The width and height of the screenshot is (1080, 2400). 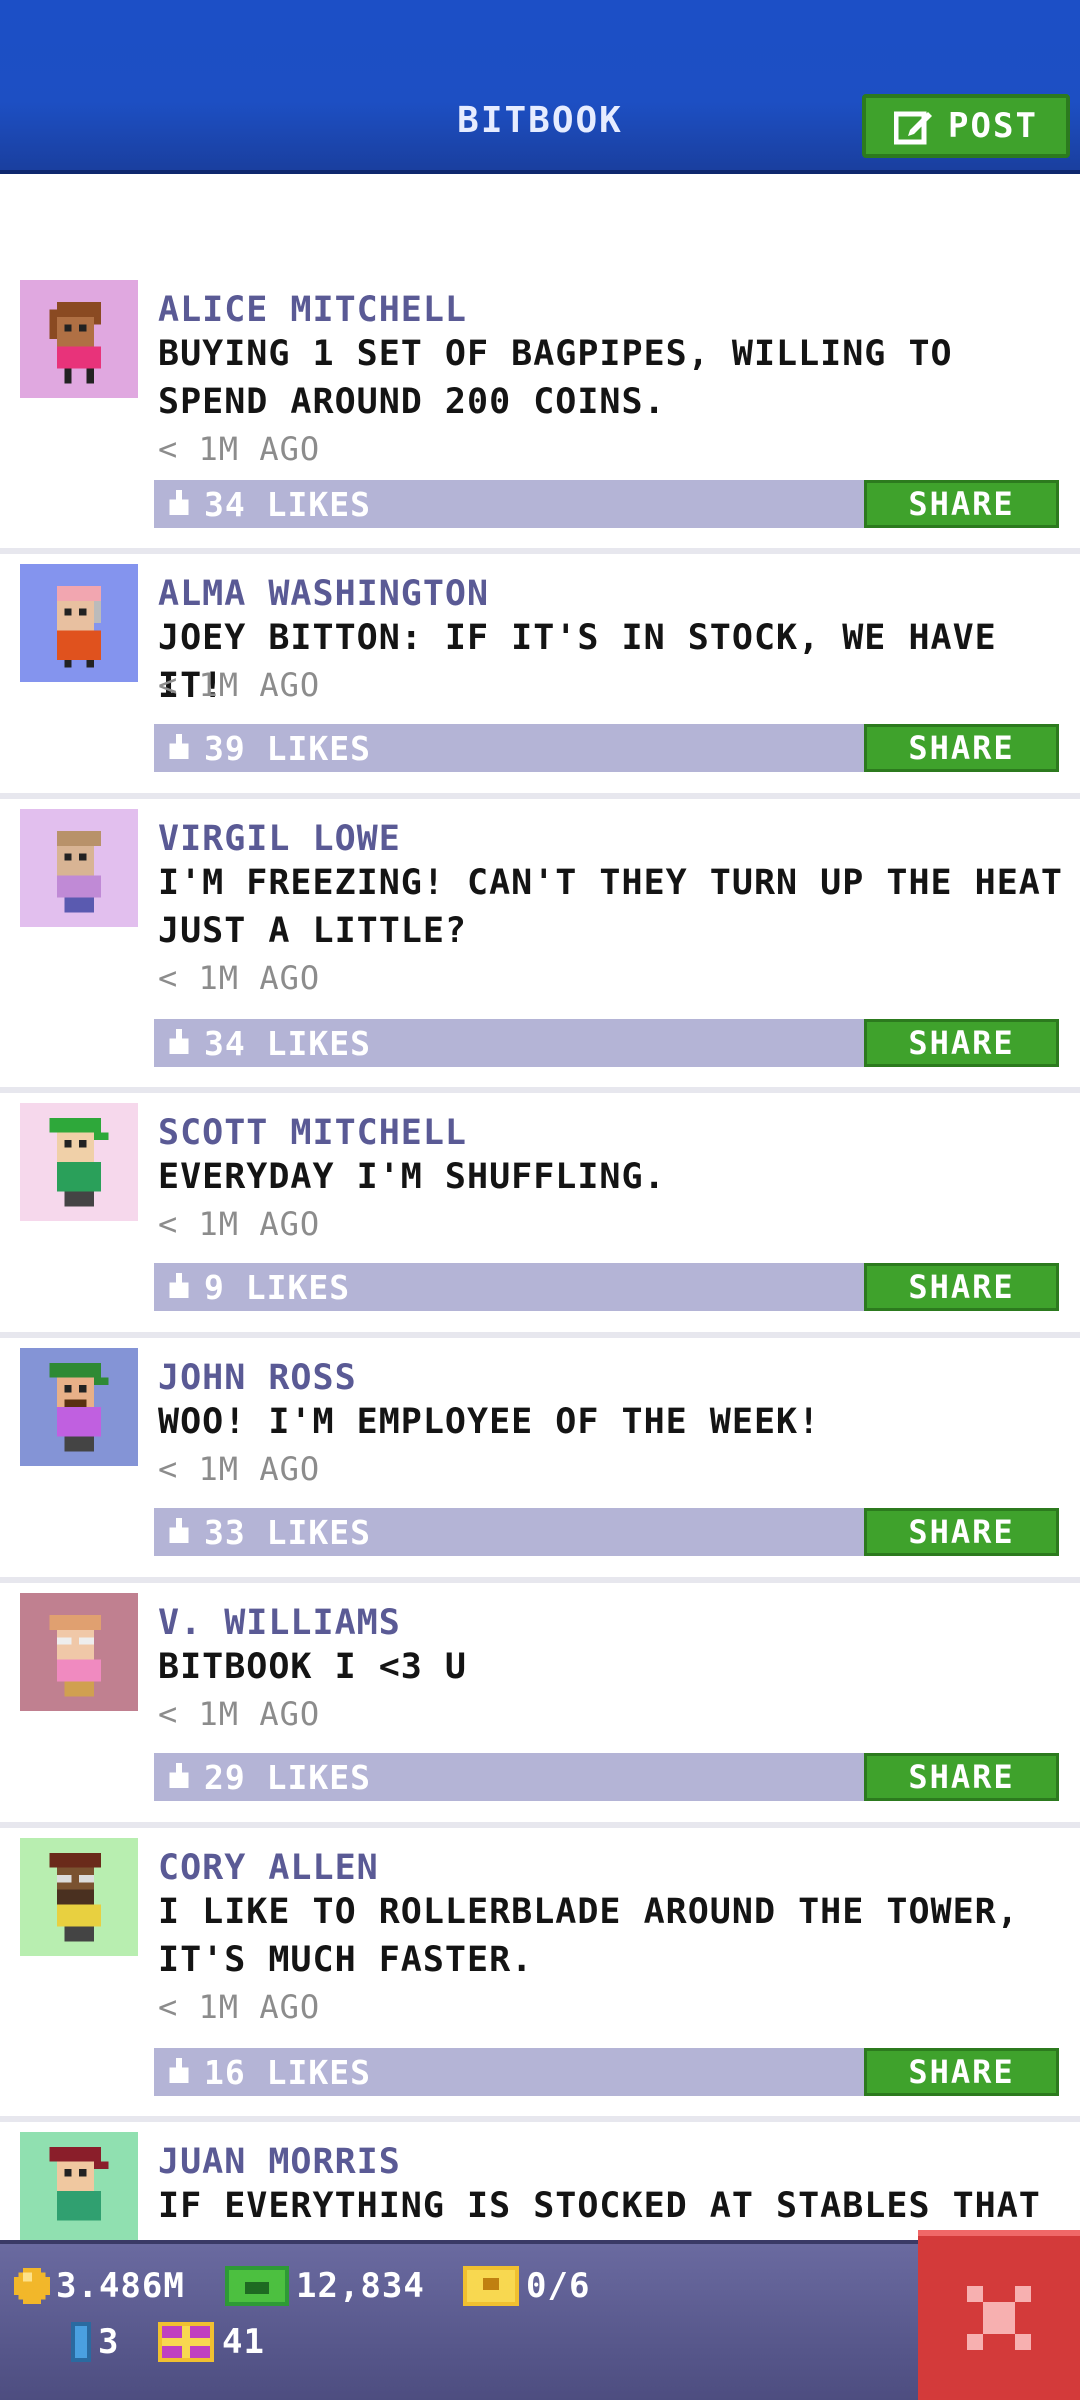 What do you see at coordinates (606, 1287) in the screenshot?
I see `likes-bar: 9 LIKES SHARE` at bounding box center [606, 1287].